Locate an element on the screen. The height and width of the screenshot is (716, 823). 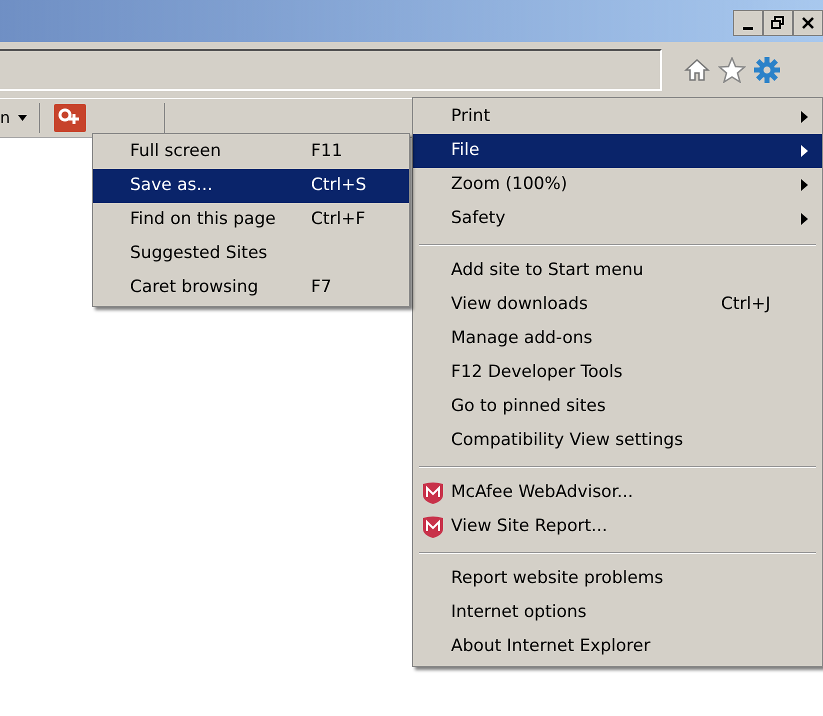
restore-icon is located at coordinates (778, 23).